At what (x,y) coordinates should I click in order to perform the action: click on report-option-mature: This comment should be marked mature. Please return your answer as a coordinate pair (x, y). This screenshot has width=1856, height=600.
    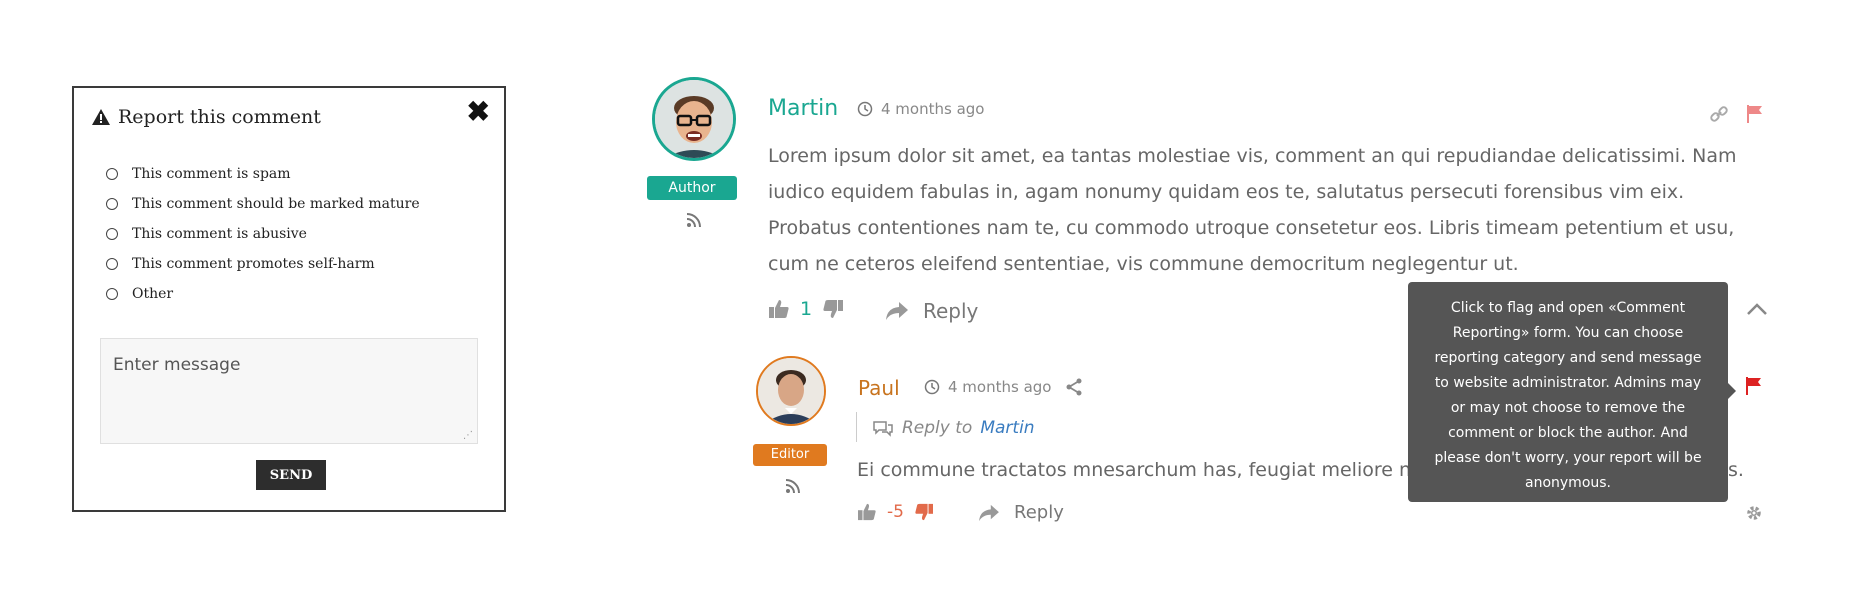
    Looking at the image, I should click on (263, 204).